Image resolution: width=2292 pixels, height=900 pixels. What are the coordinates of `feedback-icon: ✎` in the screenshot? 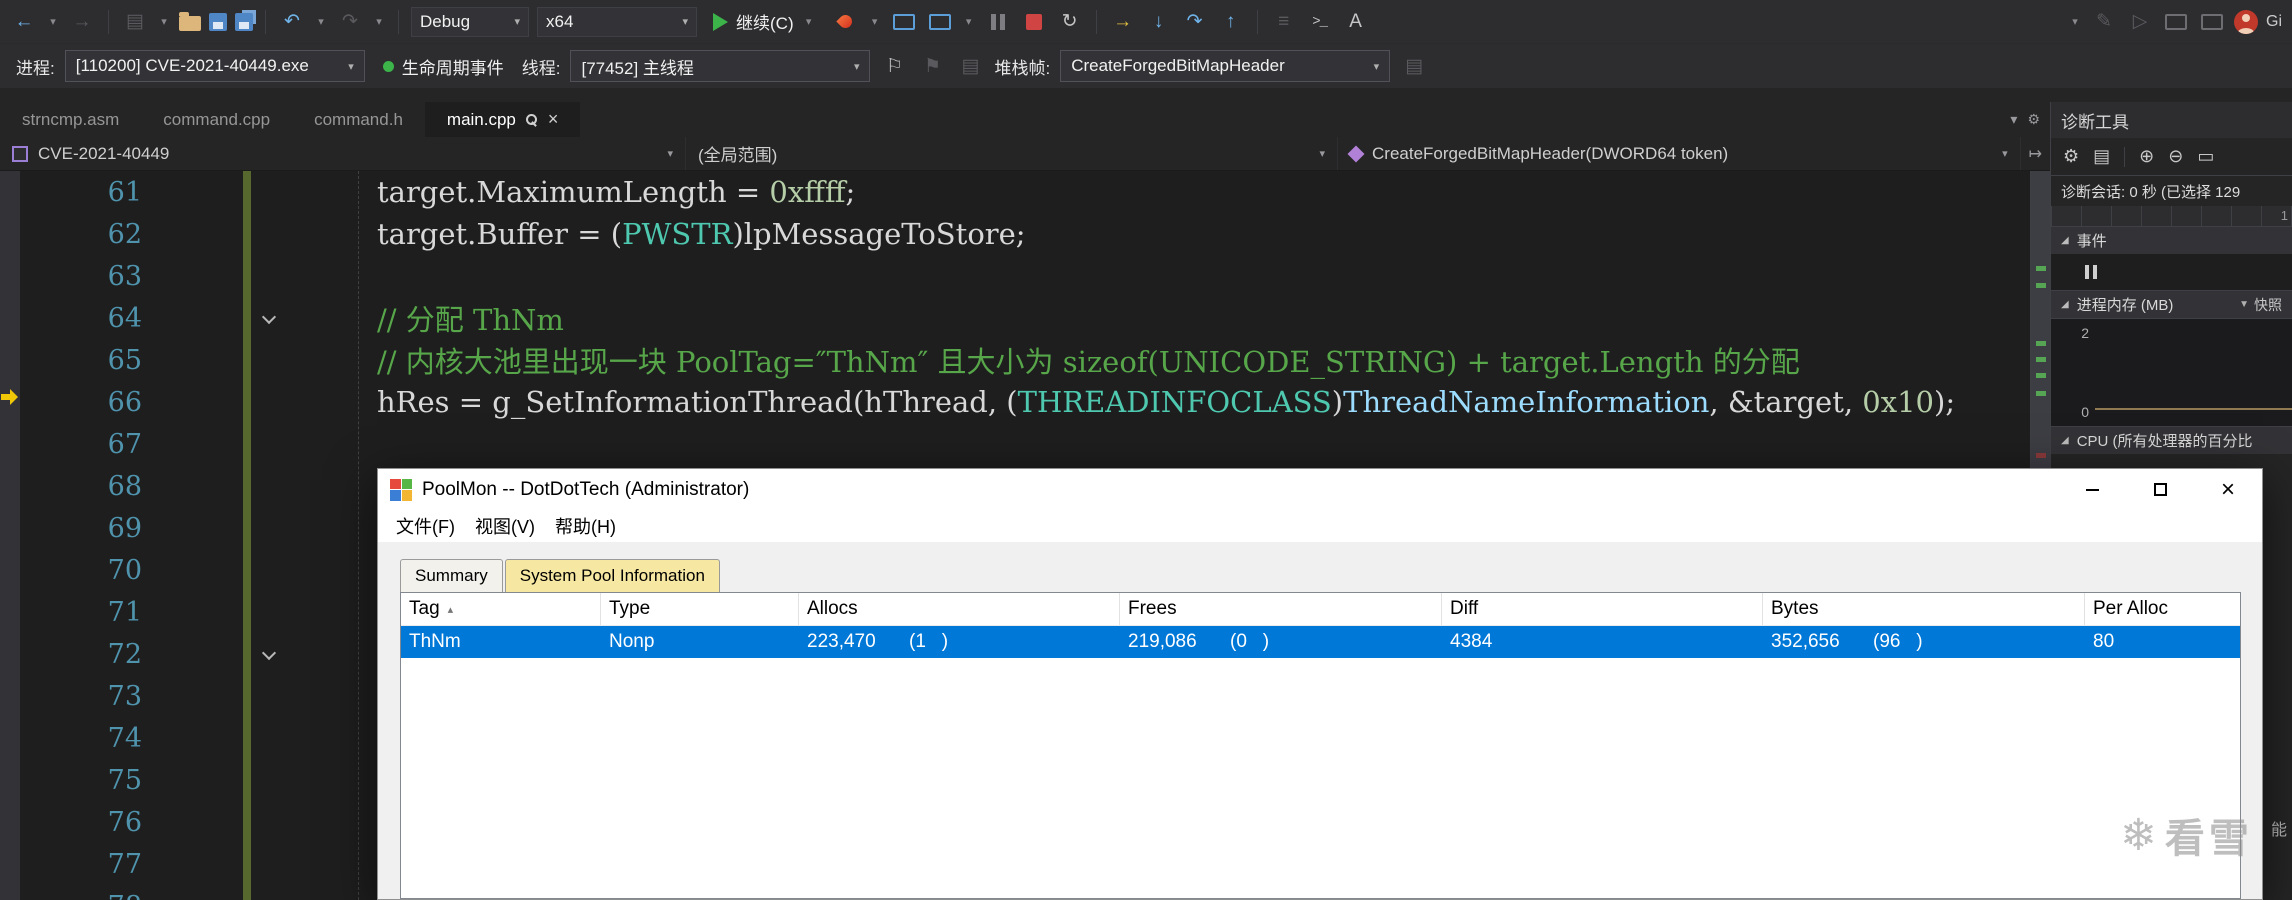 It's located at (2104, 22).